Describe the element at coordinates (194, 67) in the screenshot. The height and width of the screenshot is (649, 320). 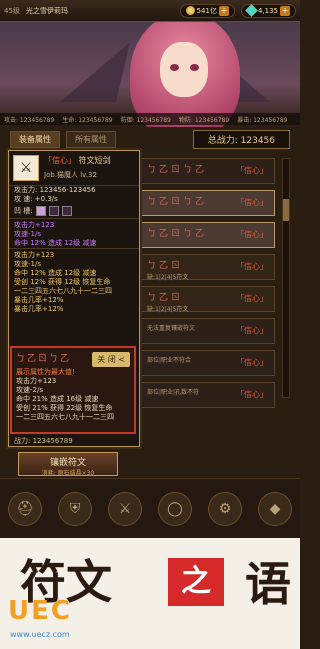
I see `character-right-eye` at that location.